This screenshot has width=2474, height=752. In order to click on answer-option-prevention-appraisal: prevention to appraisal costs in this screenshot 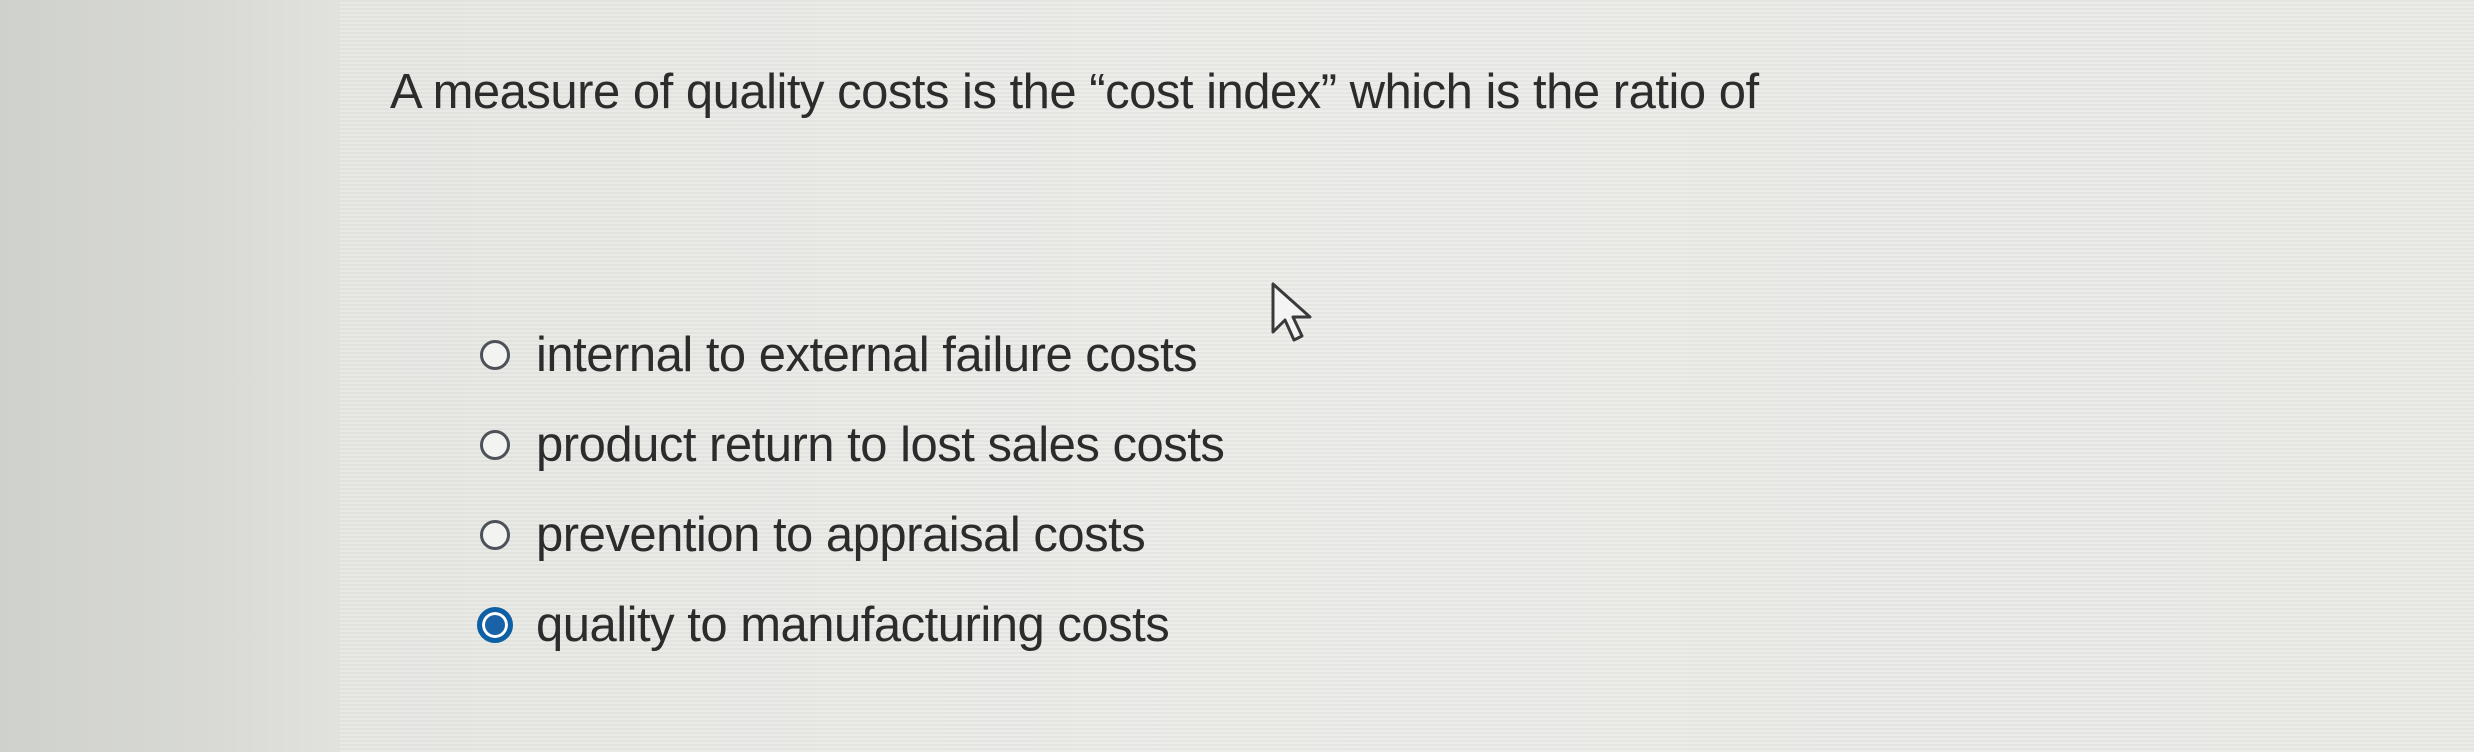, I will do `click(852, 535)`.